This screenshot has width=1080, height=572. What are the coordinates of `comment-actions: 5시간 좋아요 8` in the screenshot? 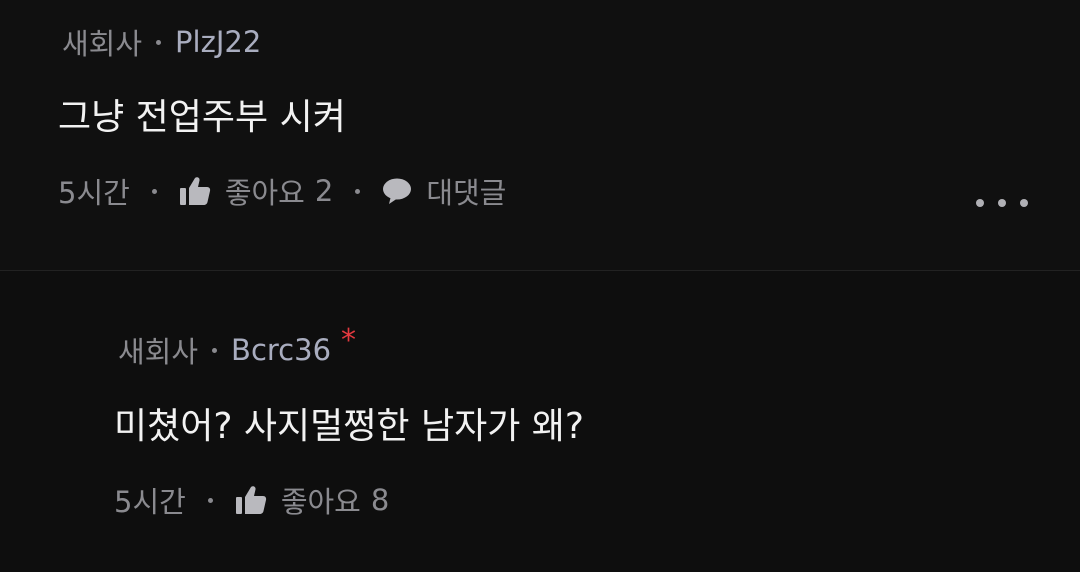 It's located at (251, 500).